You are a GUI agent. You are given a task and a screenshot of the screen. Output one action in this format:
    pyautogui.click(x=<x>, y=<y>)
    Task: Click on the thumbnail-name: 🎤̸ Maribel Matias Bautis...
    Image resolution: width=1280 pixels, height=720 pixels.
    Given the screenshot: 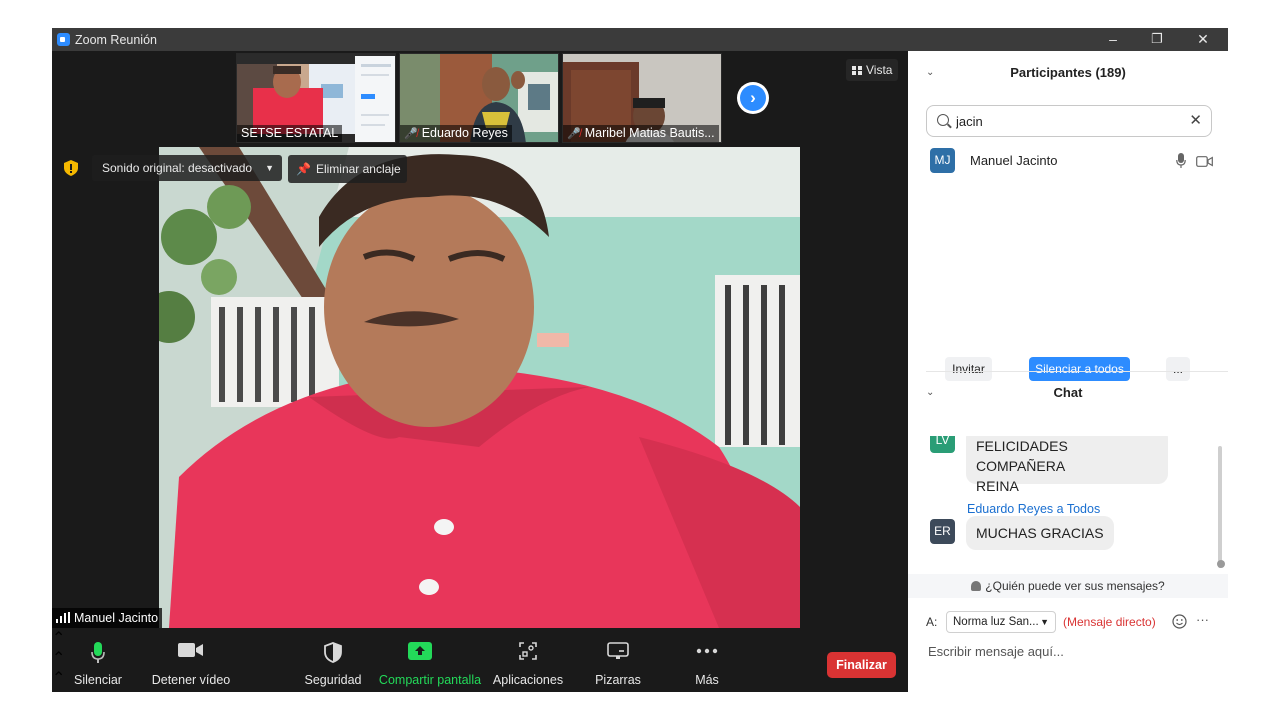 What is the action you would take?
    pyautogui.click(x=641, y=133)
    